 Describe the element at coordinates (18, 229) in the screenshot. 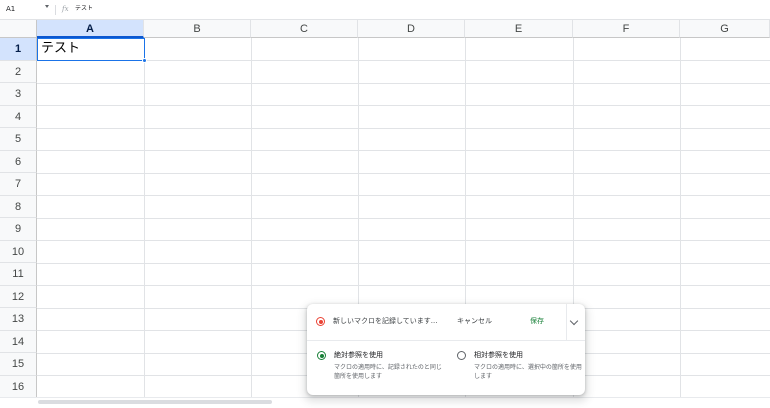

I see `row-header-9: 9` at that location.